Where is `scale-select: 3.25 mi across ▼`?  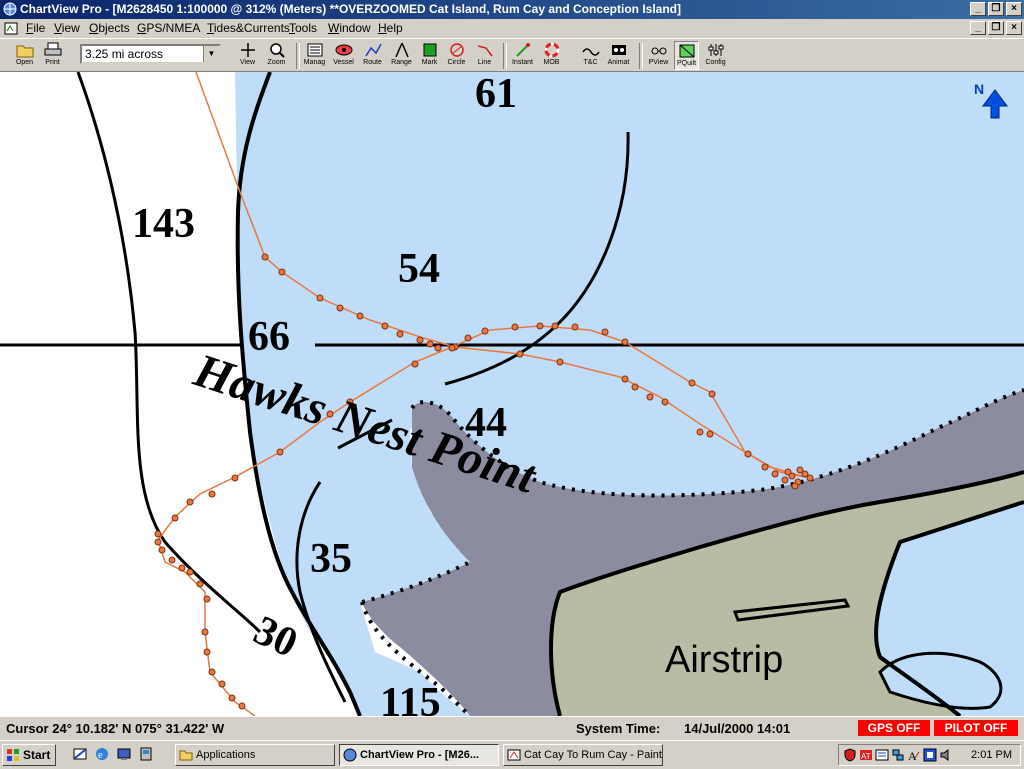 scale-select: 3.25 mi across ▼ is located at coordinates (150, 54).